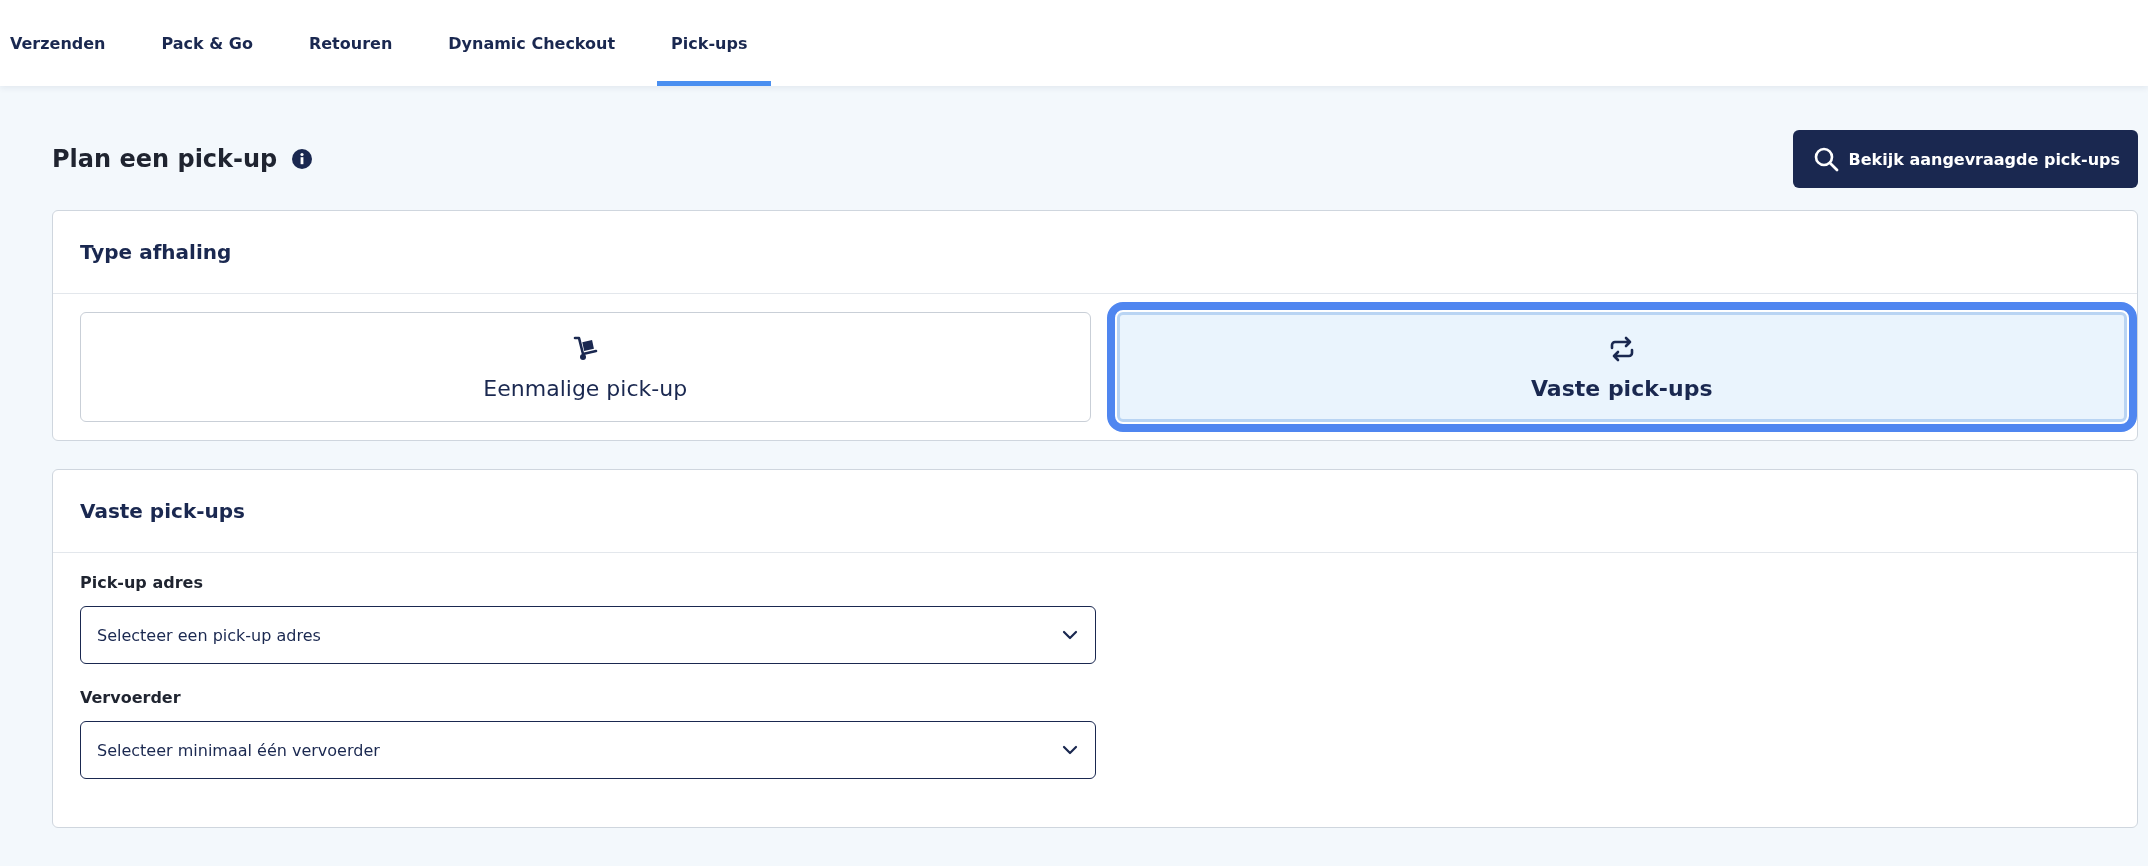  Describe the element at coordinates (350, 43) in the screenshot. I see `nav-tab: Retouren` at that location.